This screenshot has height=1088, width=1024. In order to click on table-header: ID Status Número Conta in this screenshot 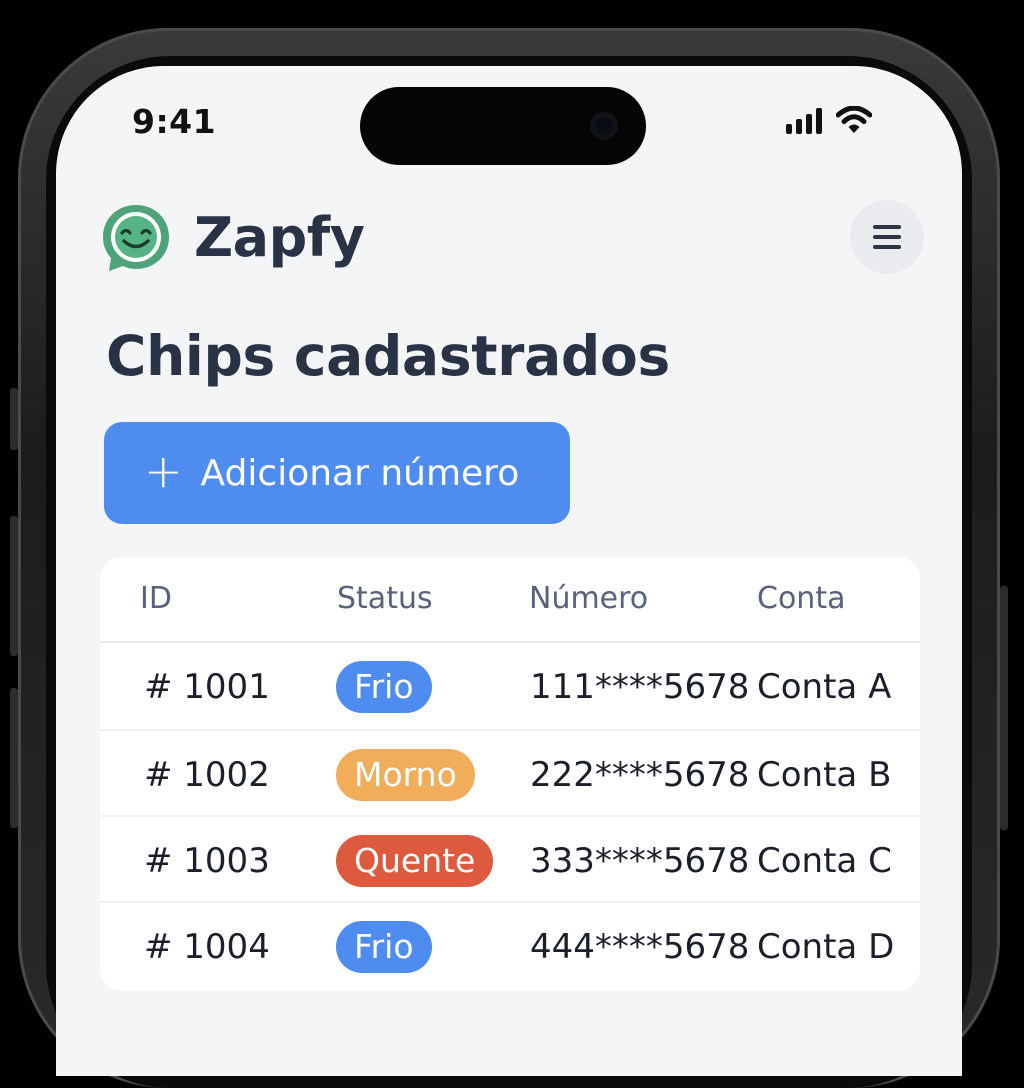, I will do `click(510, 600)`.